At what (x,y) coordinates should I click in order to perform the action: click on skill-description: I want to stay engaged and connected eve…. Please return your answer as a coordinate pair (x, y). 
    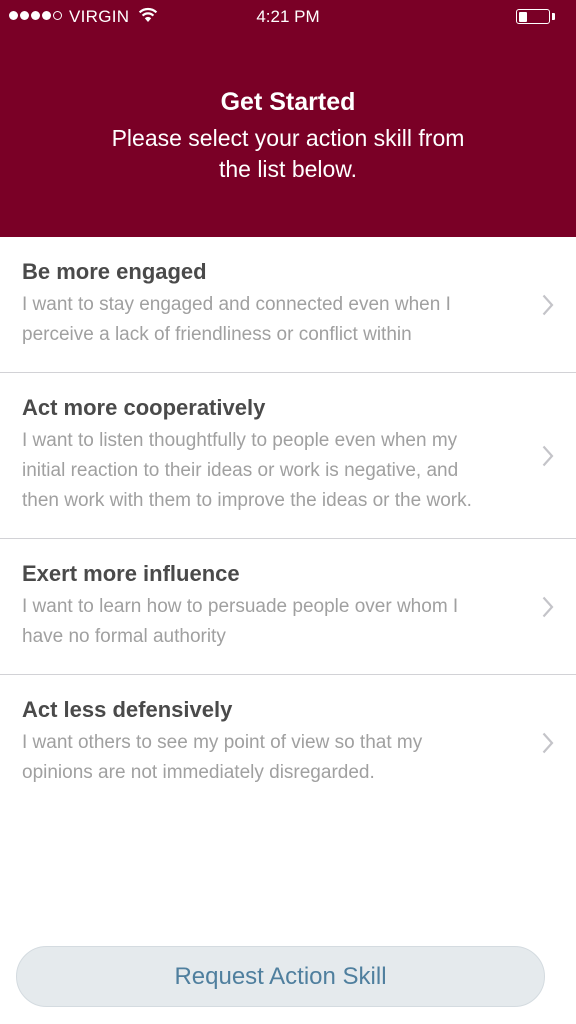
    Looking at the image, I should click on (236, 319).